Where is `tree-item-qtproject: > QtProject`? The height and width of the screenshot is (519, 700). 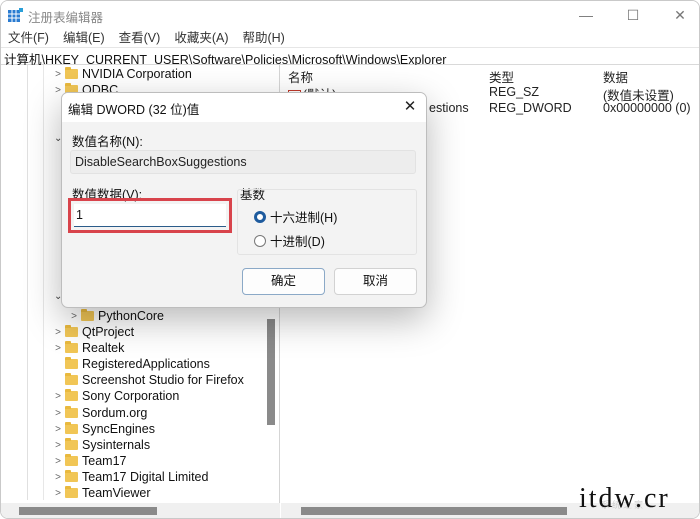 tree-item-qtproject: > QtProject is located at coordinates (92, 332).